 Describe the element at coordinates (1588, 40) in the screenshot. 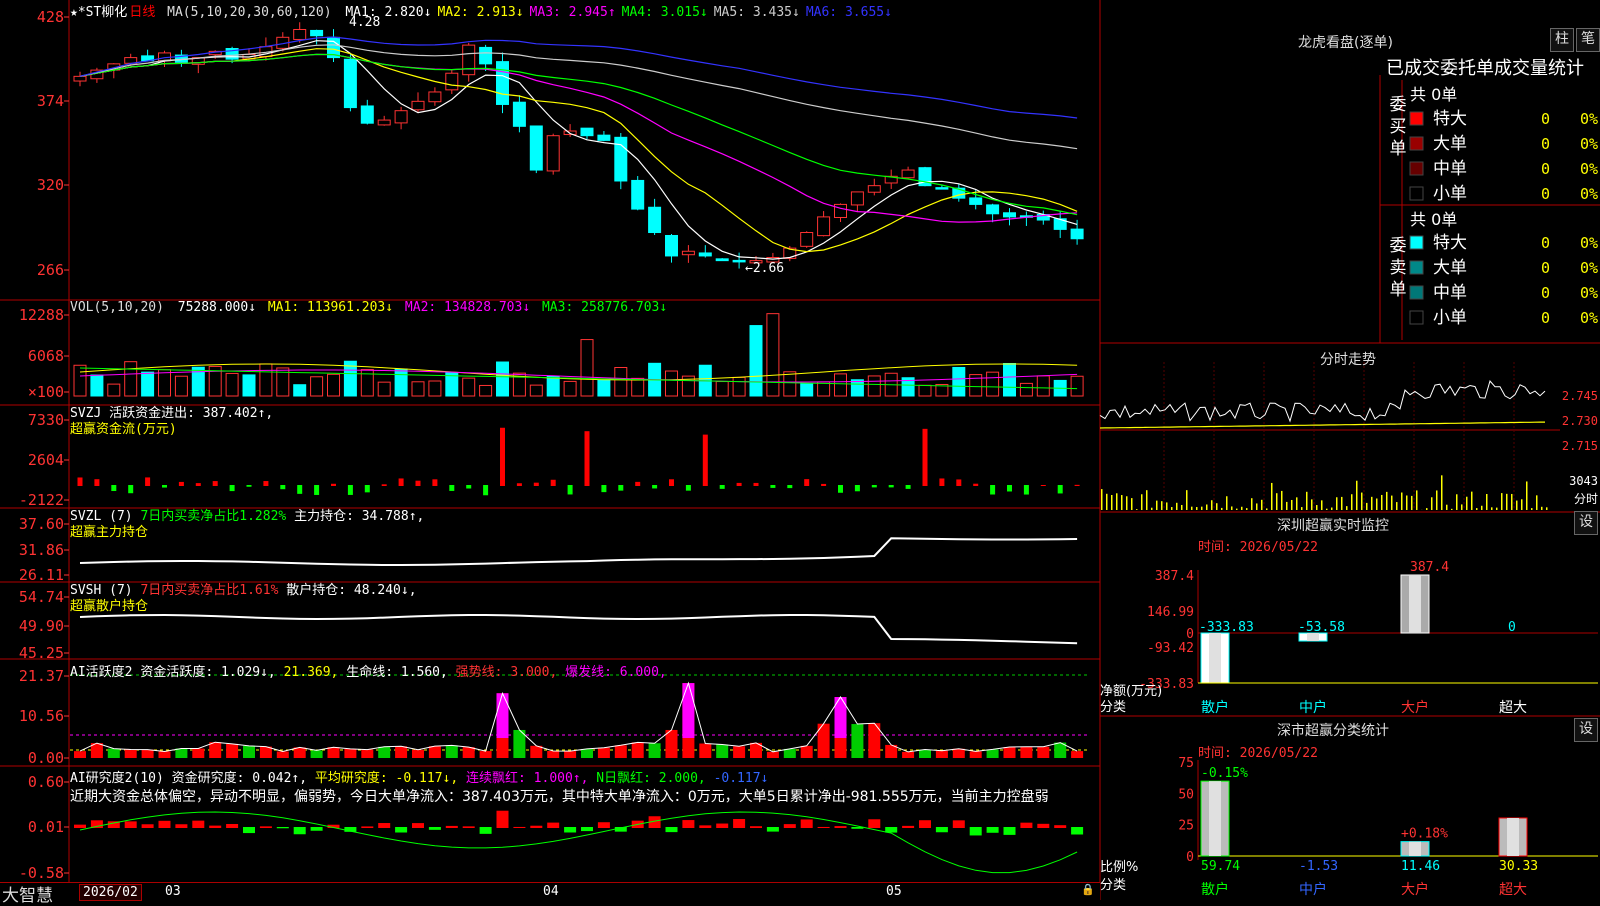

I see `tick-mode-button: 笔` at that location.